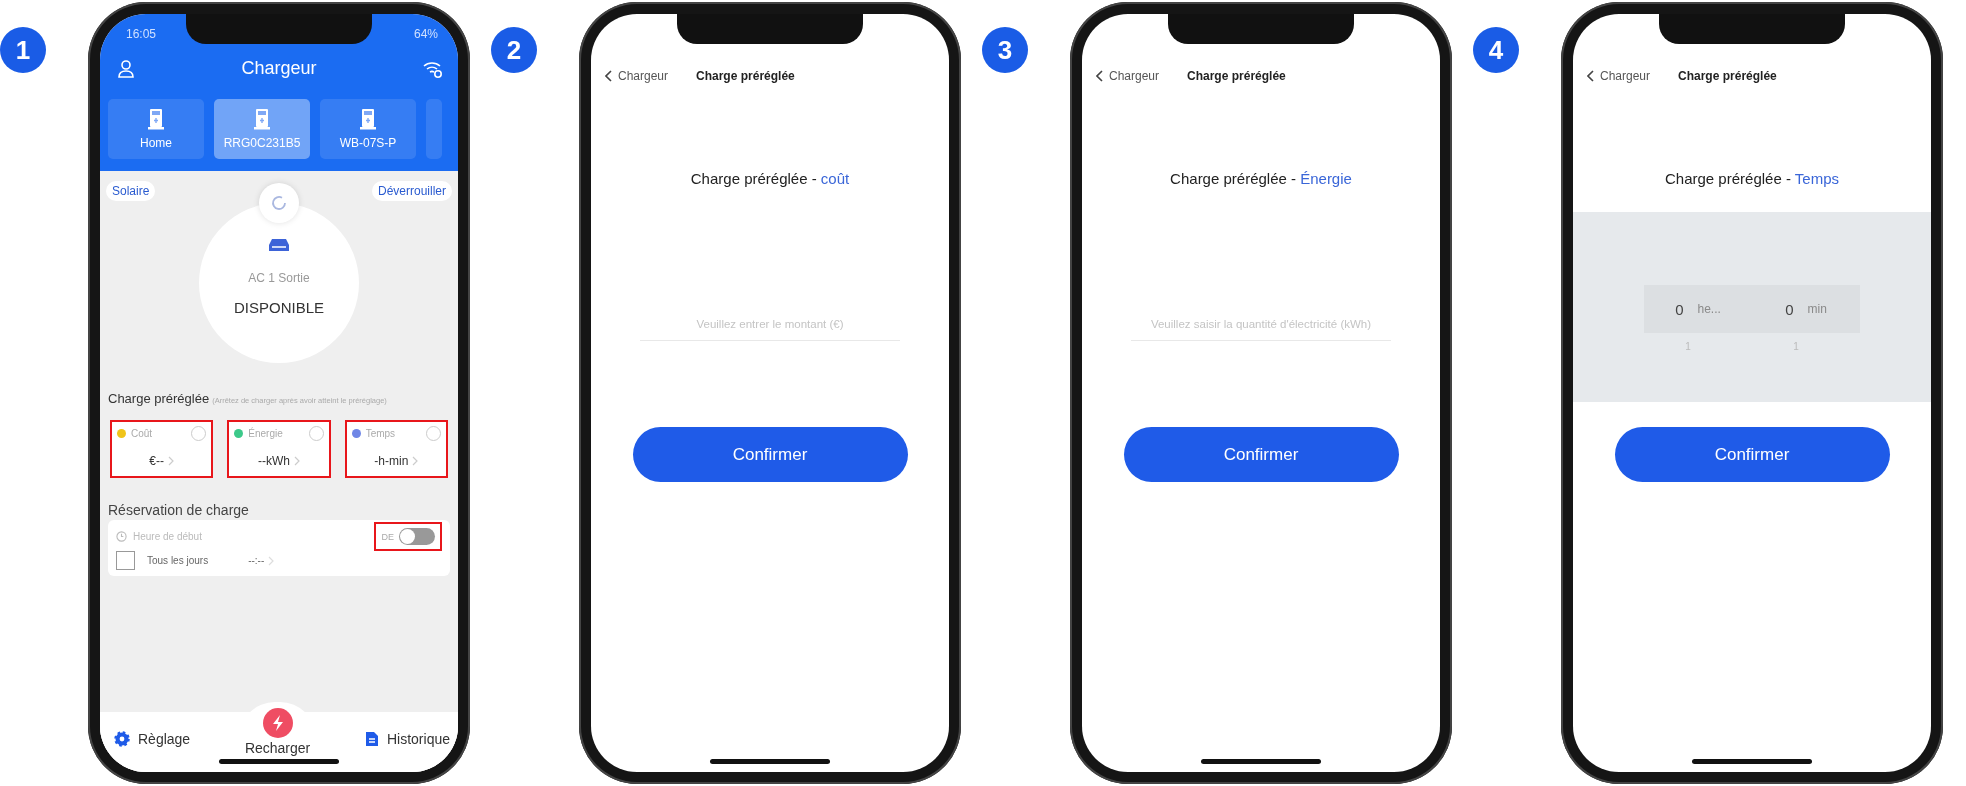 The width and height of the screenshot is (1966, 786). I want to click on settings-icon, so click(122, 739).